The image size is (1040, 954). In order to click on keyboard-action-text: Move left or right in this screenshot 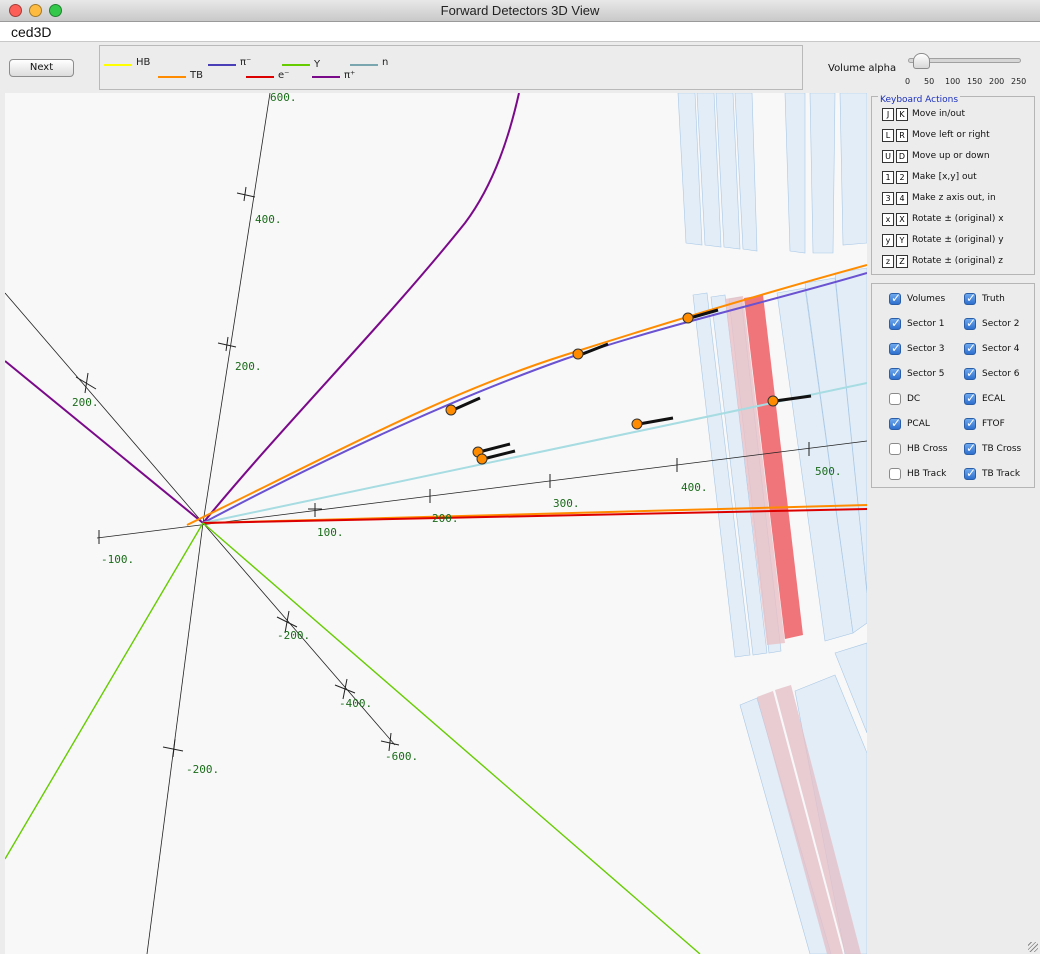, I will do `click(951, 135)`.